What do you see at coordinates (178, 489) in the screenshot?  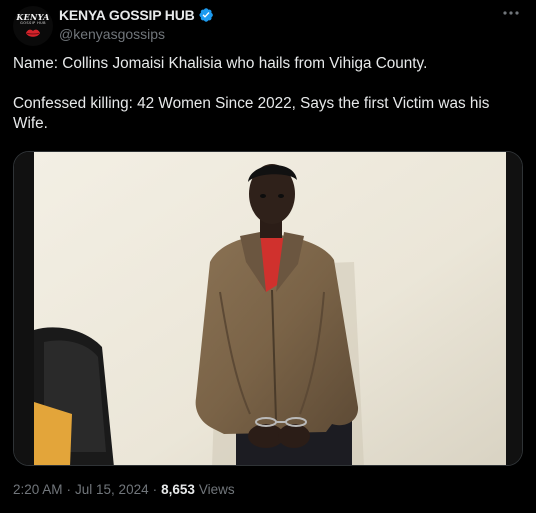 I see `views-count: 8,653` at bounding box center [178, 489].